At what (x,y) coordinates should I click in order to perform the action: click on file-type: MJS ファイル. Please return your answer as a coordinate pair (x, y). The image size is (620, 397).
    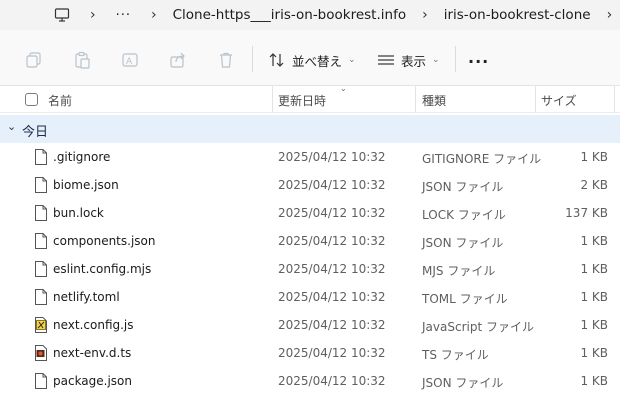
    Looking at the image, I should click on (459, 271).